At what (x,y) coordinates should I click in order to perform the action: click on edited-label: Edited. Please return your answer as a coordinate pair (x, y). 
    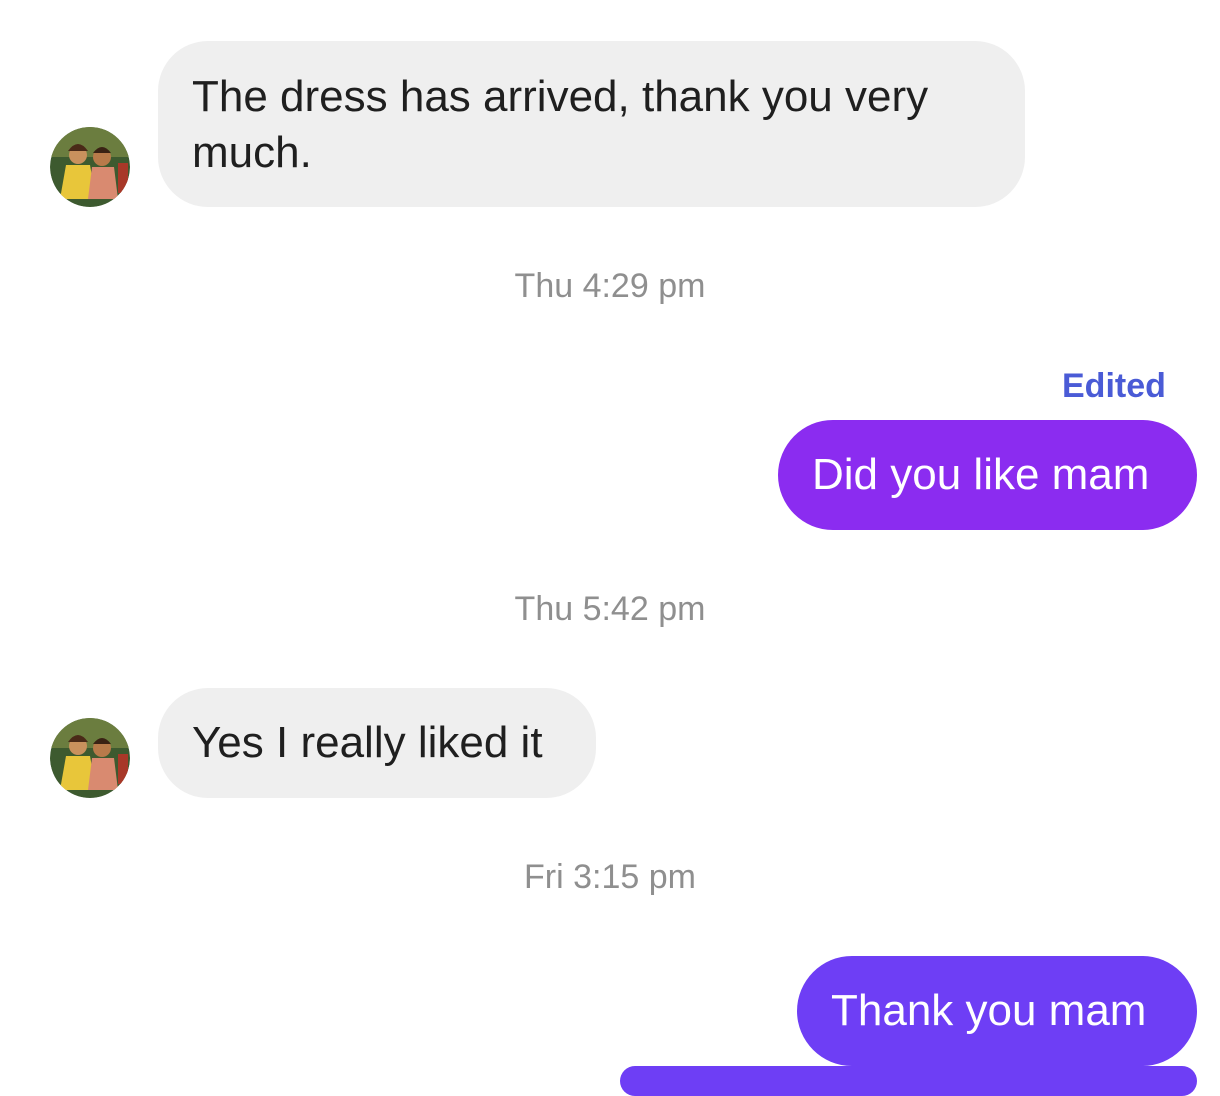
    Looking at the image, I should click on (1114, 386).